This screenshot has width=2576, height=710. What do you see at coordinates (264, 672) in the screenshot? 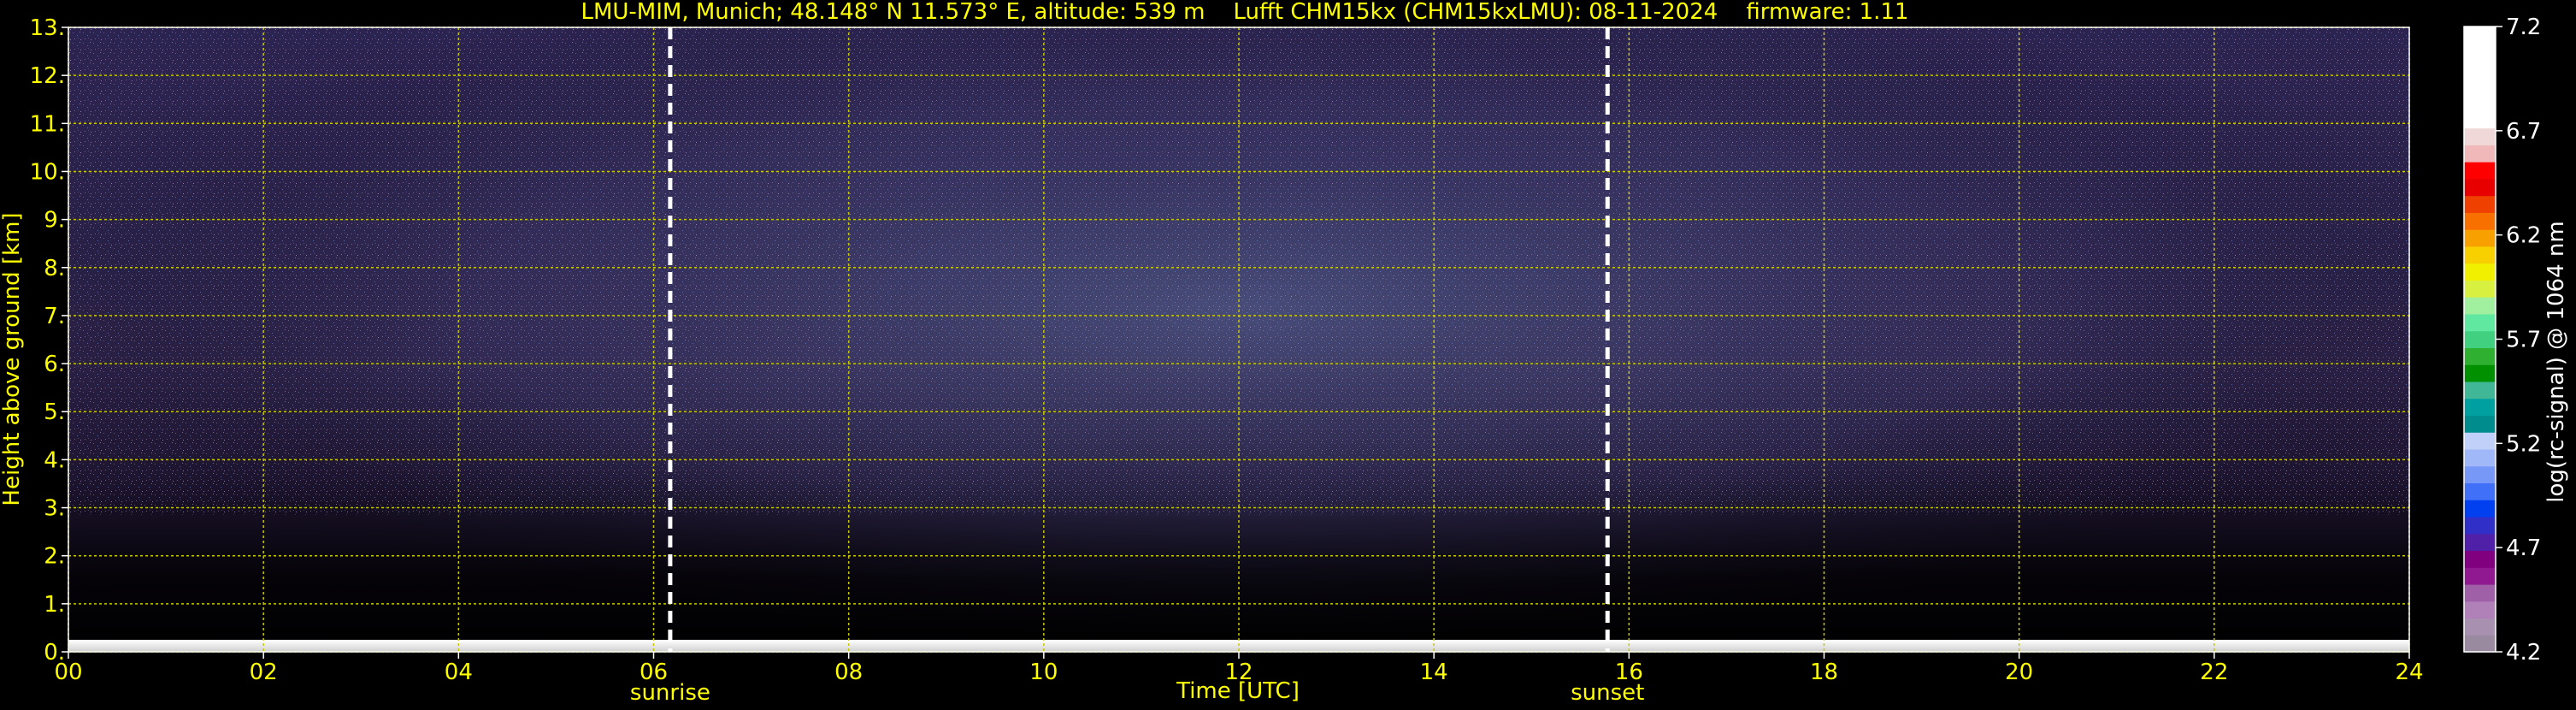
I see `x-tick-label: 02` at bounding box center [264, 672].